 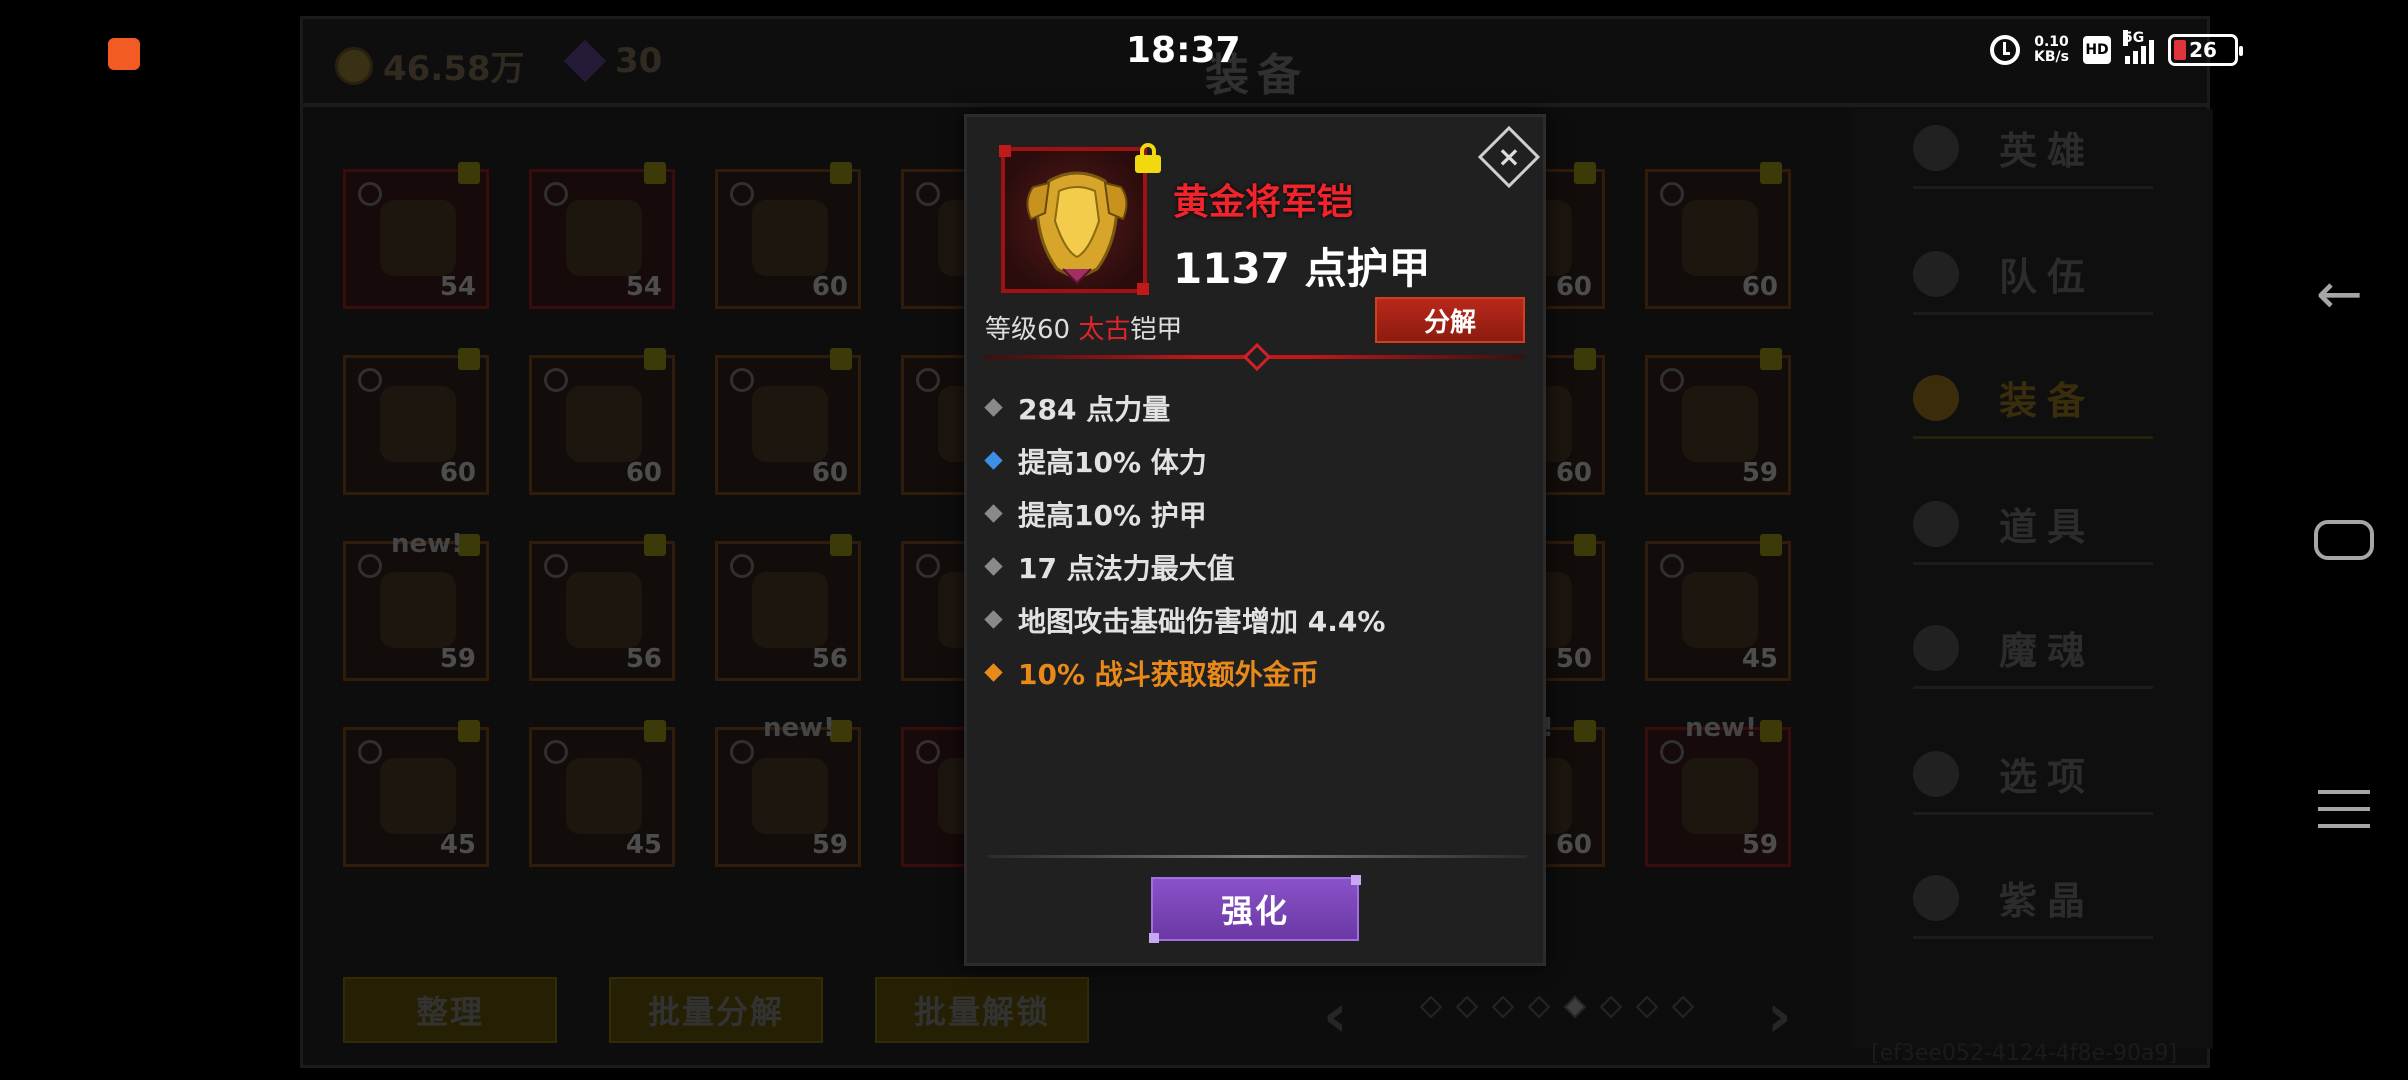 What do you see at coordinates (1302, 268) in the screenshot?
I see `item-armor-value: 1137 点护甲` at bounding box center [1302, 268].